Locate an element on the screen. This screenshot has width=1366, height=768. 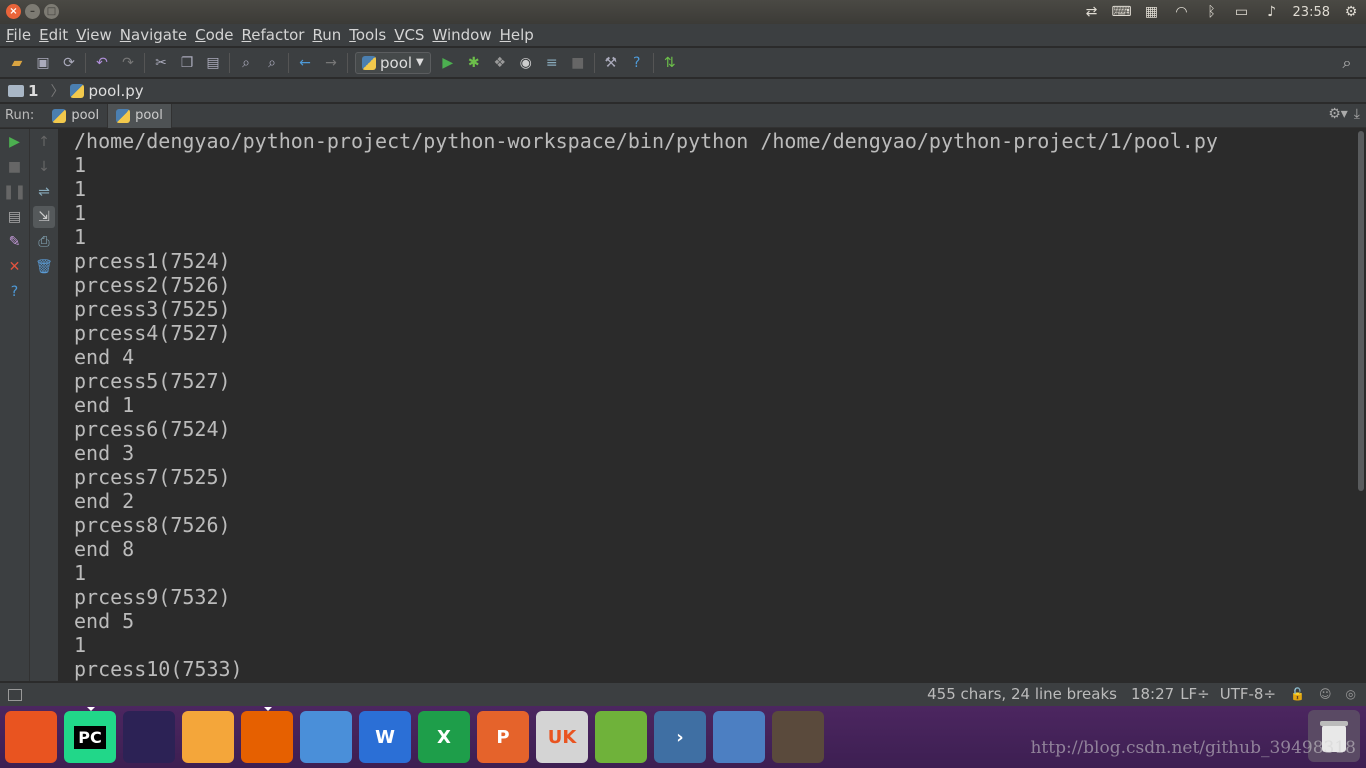
back-icon: ← is located at coordinates (305, 63).